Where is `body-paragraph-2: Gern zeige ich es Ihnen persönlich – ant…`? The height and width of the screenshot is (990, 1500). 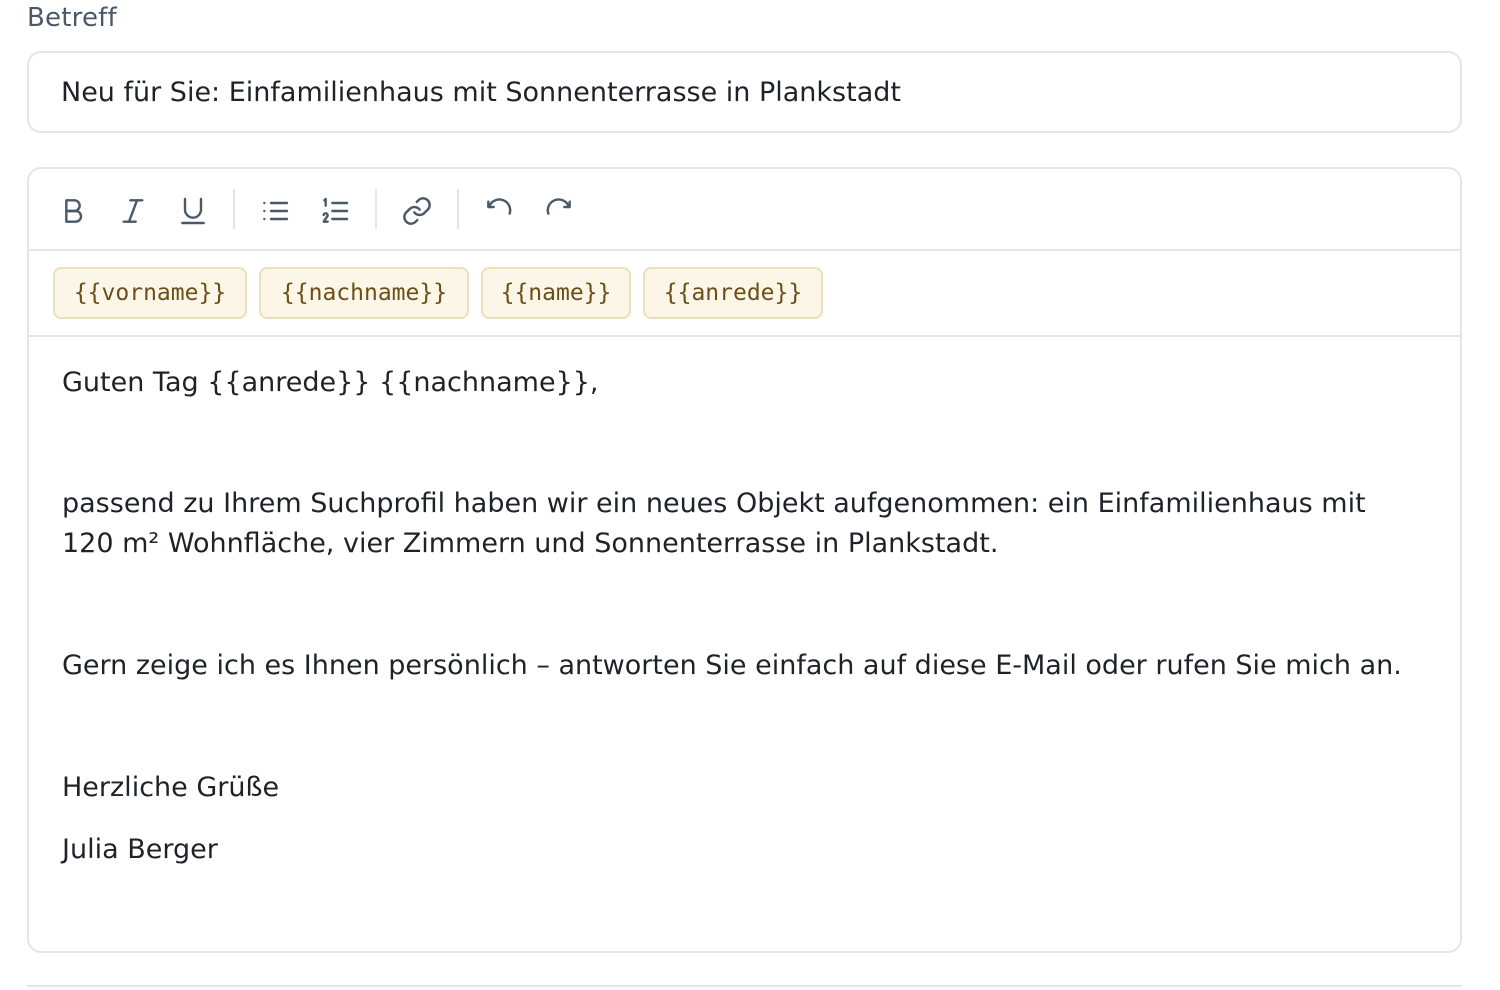 body-paragraph-2: Gern zeige ich es Ihnen persönlich – ant… is located at coordinates (732, 665).